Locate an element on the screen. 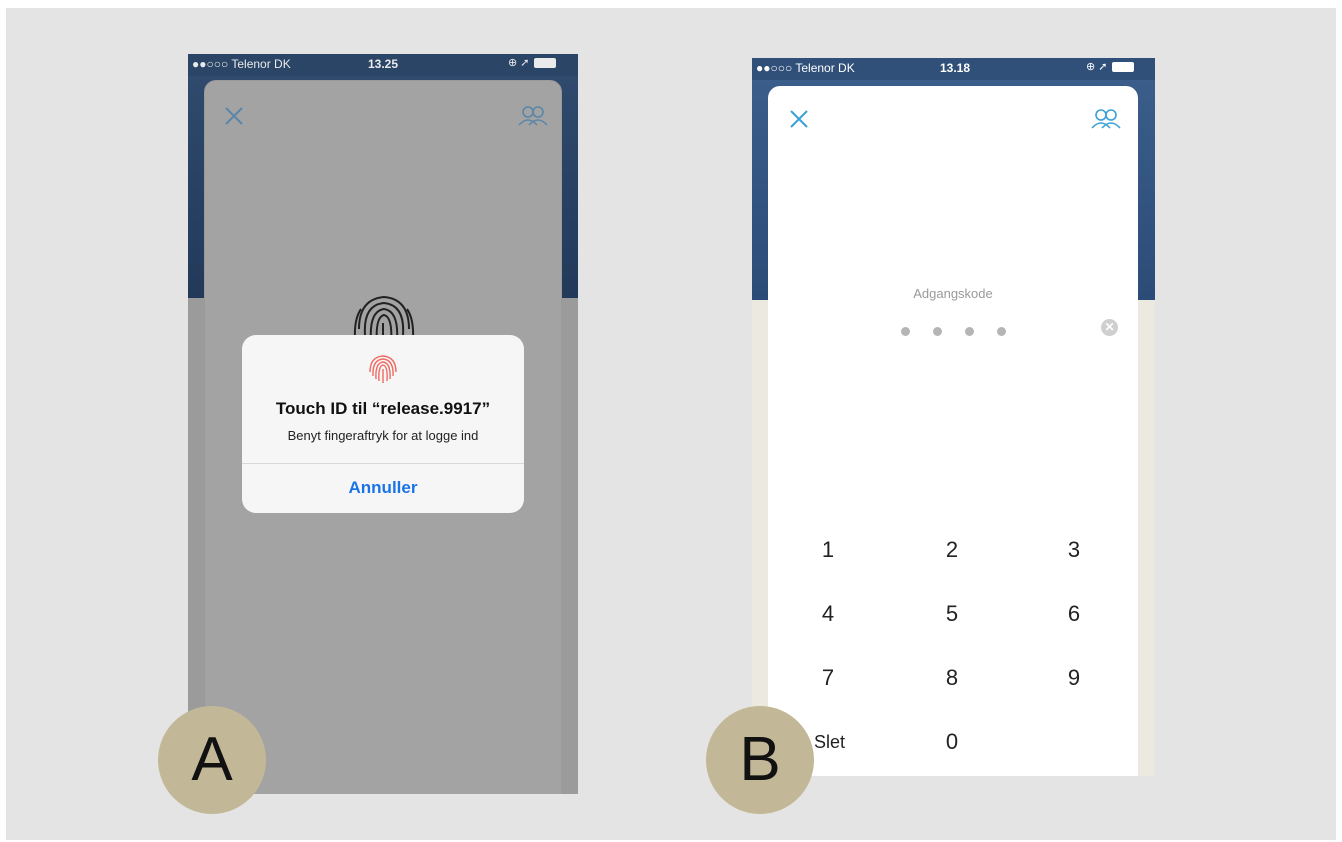 Image resolution: width=1342 pixels, height=842 pixels. label-badge-b: B is located at coordinates (760, 760).